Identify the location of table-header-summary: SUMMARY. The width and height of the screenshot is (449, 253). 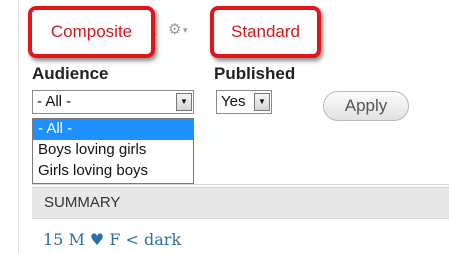
(240, 203).